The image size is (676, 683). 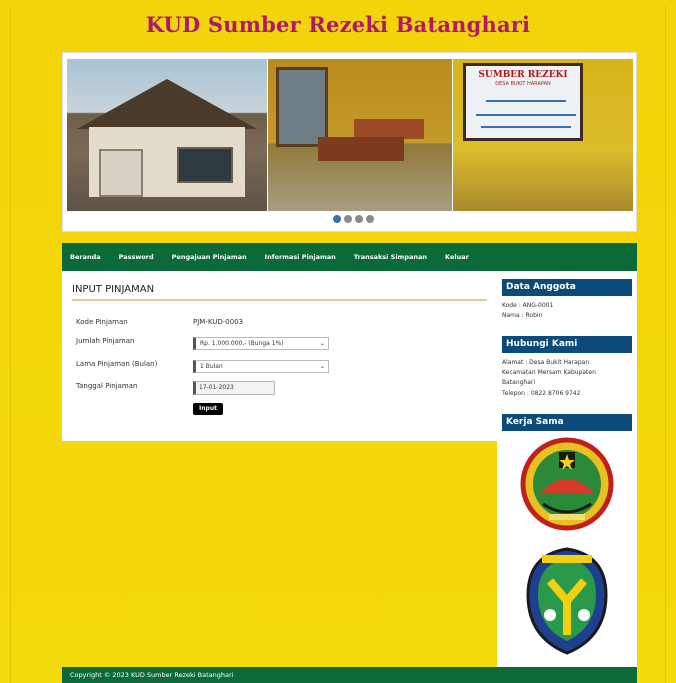 I want to click on district-emblem-logo, so click(x=567, y=601).